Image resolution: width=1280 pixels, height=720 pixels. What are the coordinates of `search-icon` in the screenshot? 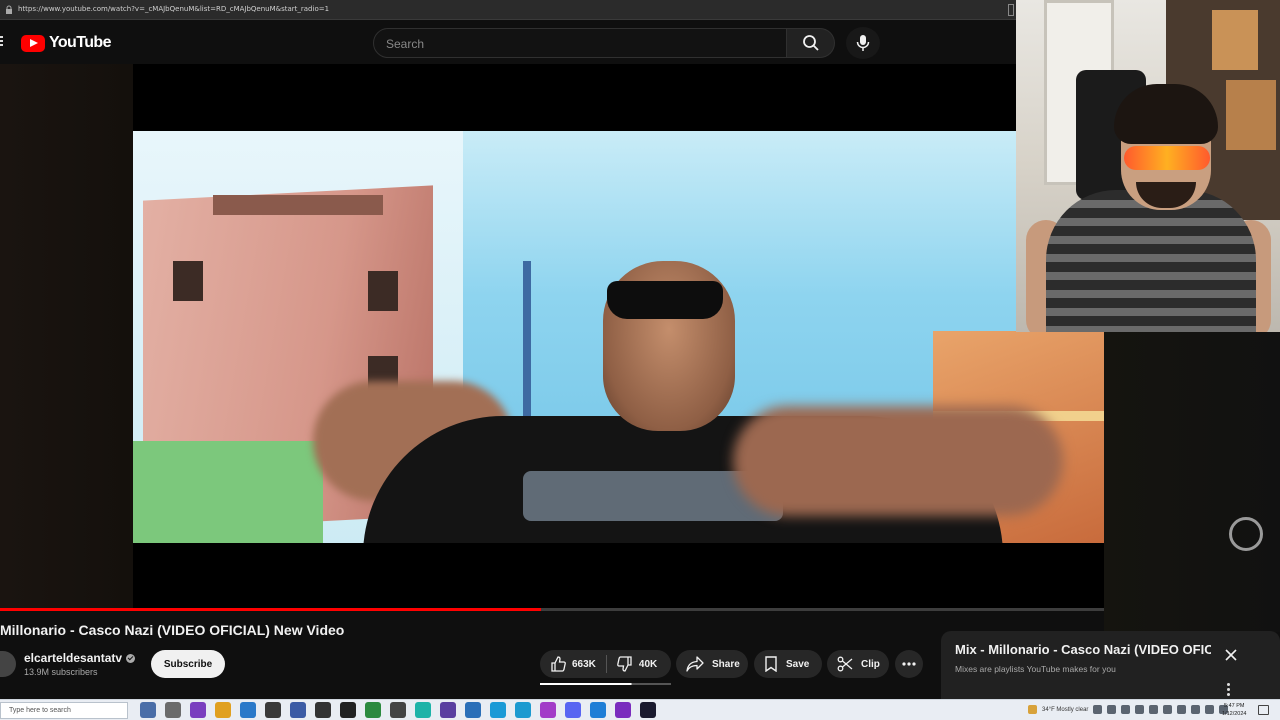 It's located at (810, 43).